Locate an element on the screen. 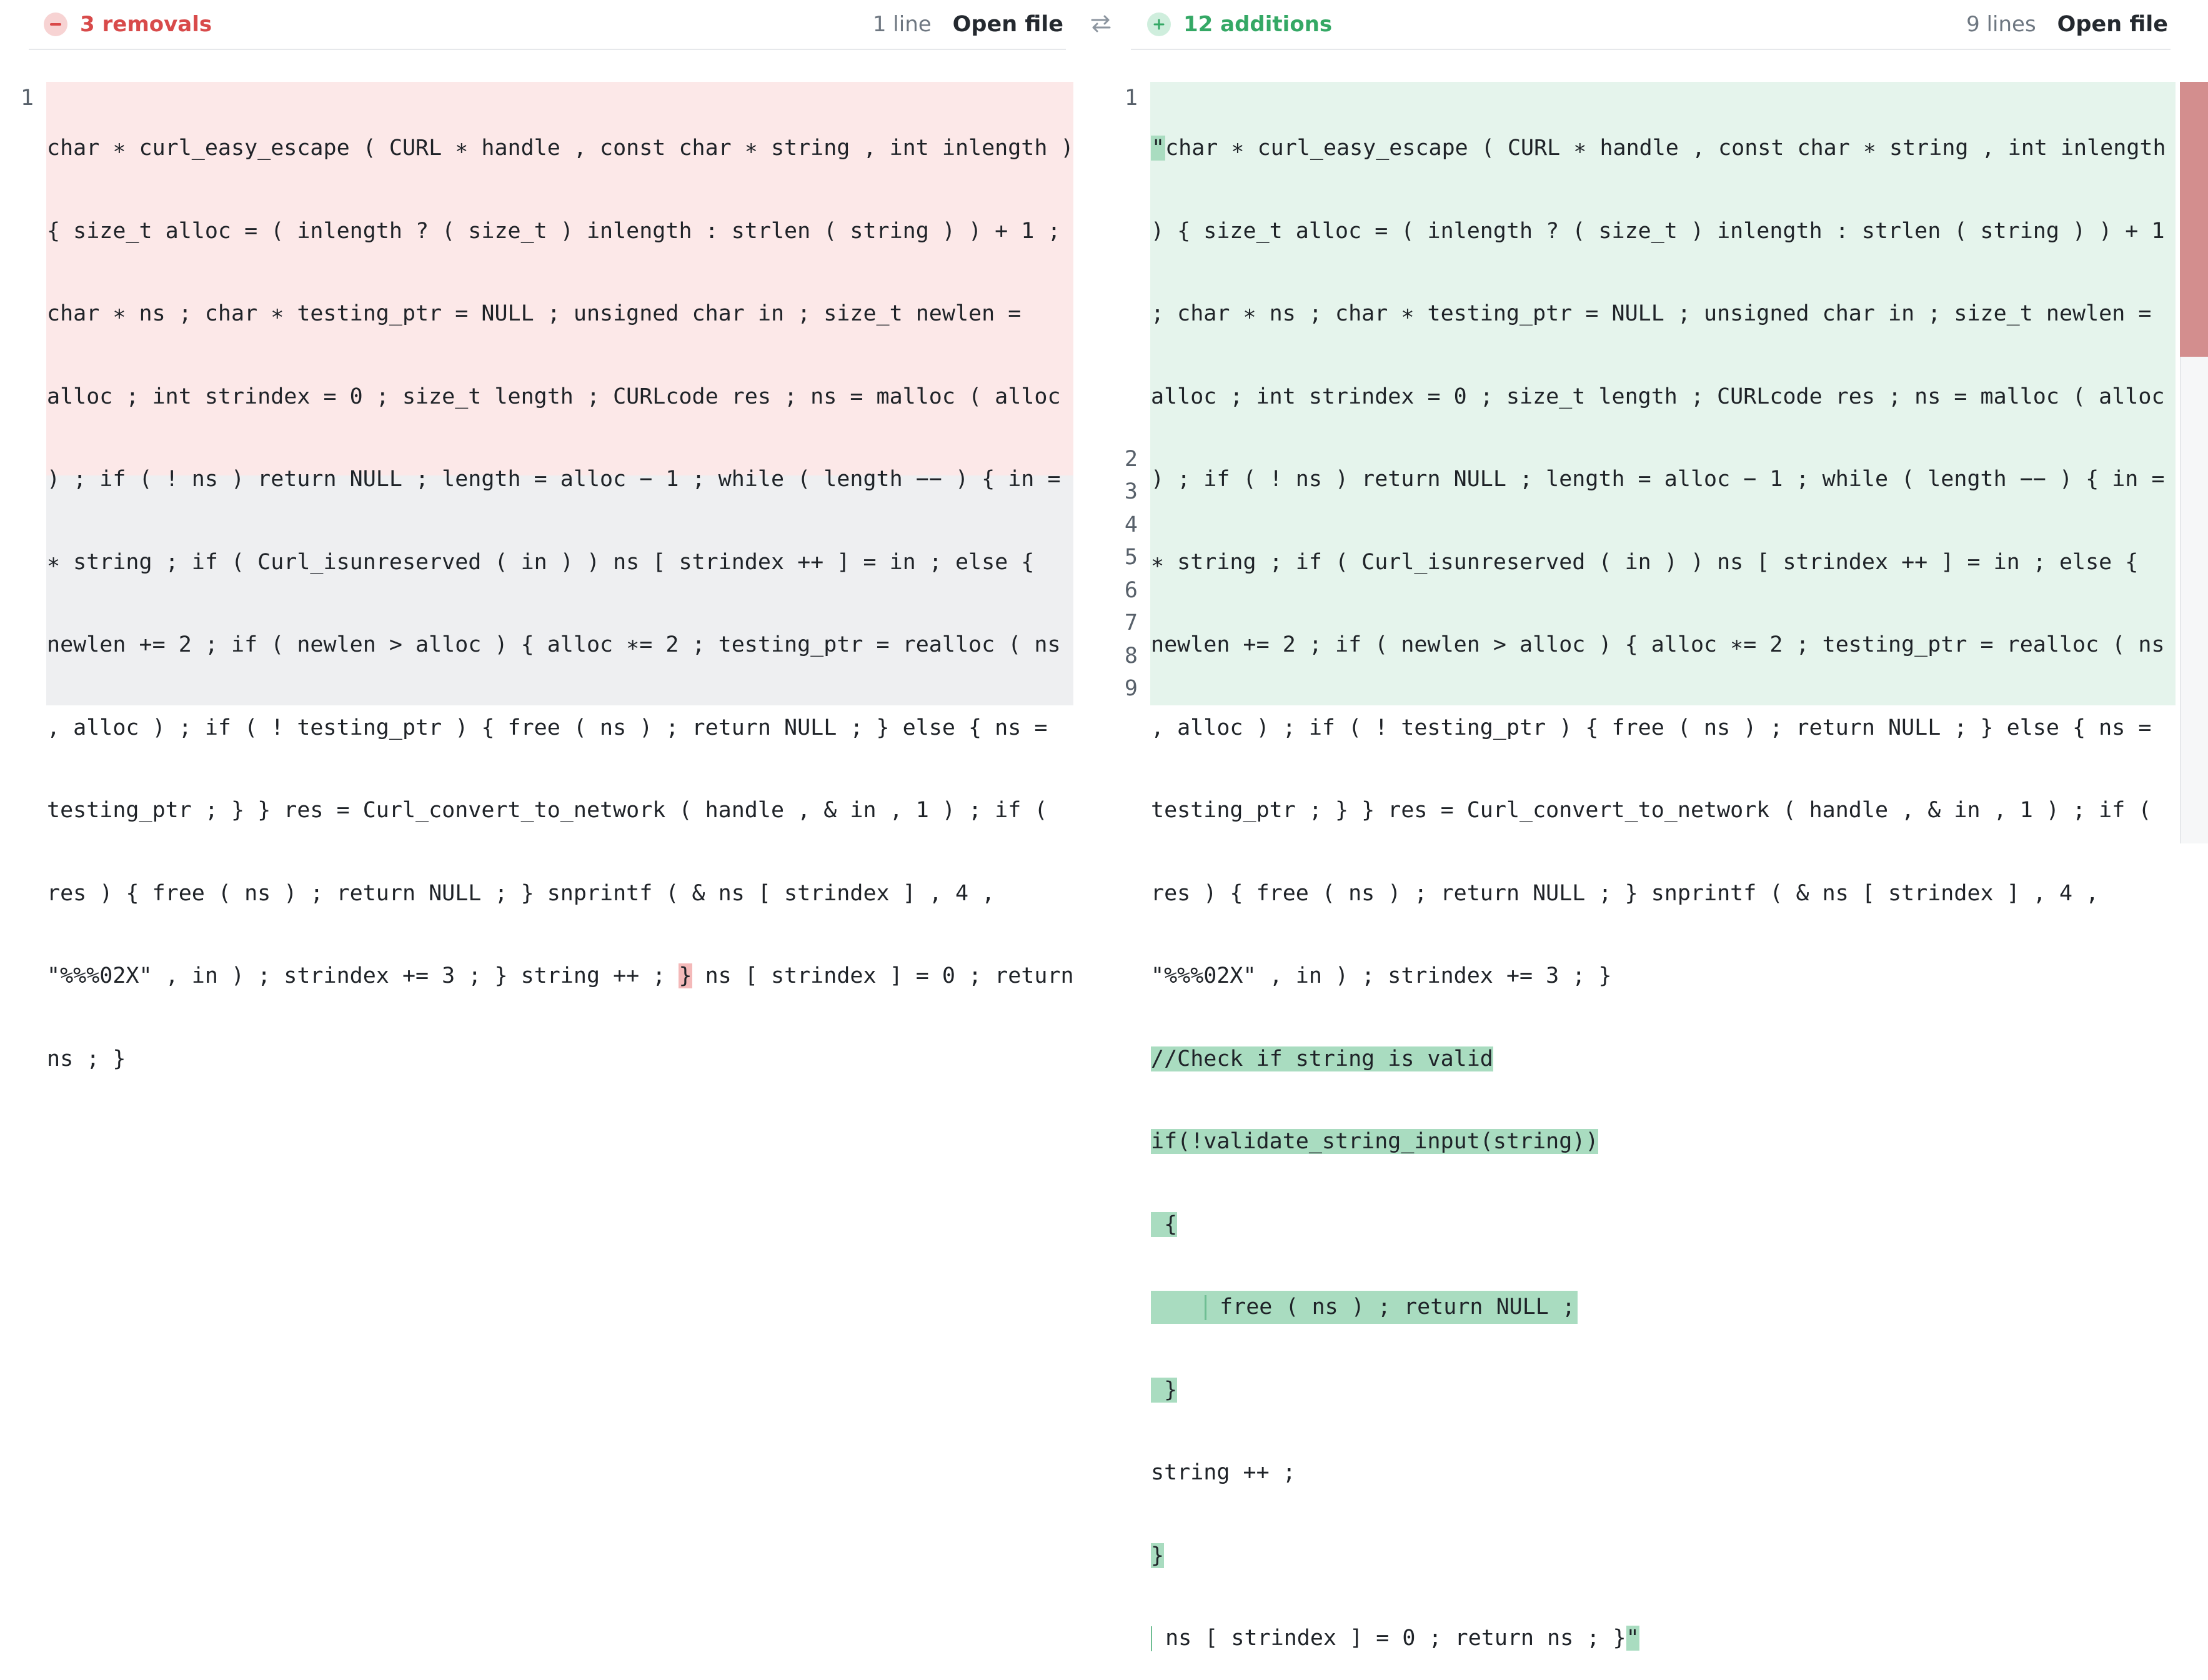 Image resolution: width=2208 pixels, height=1680 pixels. code-line: //Check if string is valid is located at coordinates (1659, 1060).